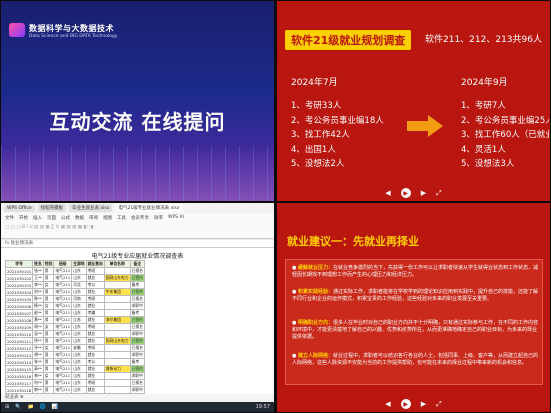 The width and height of the screenshot is (551, 413). I want to click on table-cell: 朱**, so click(38, 362).